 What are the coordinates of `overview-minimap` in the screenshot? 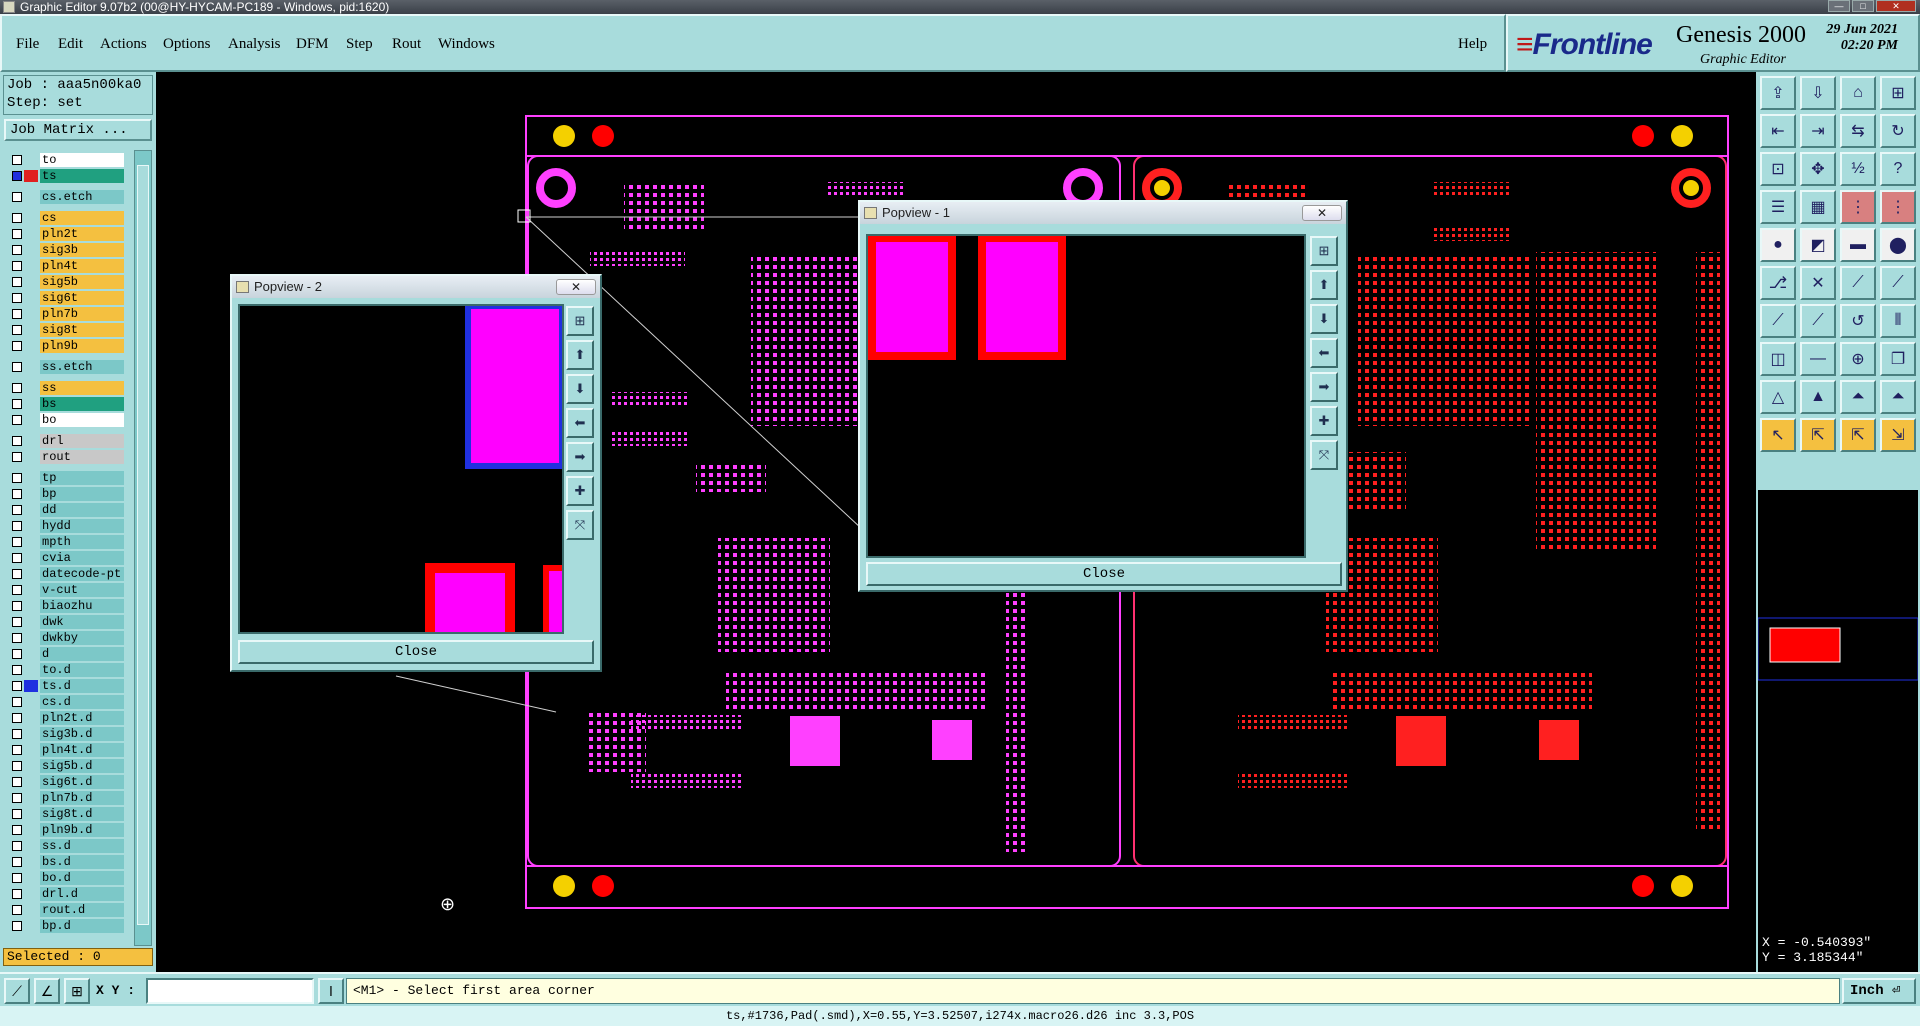 It's located at (1838, 735).